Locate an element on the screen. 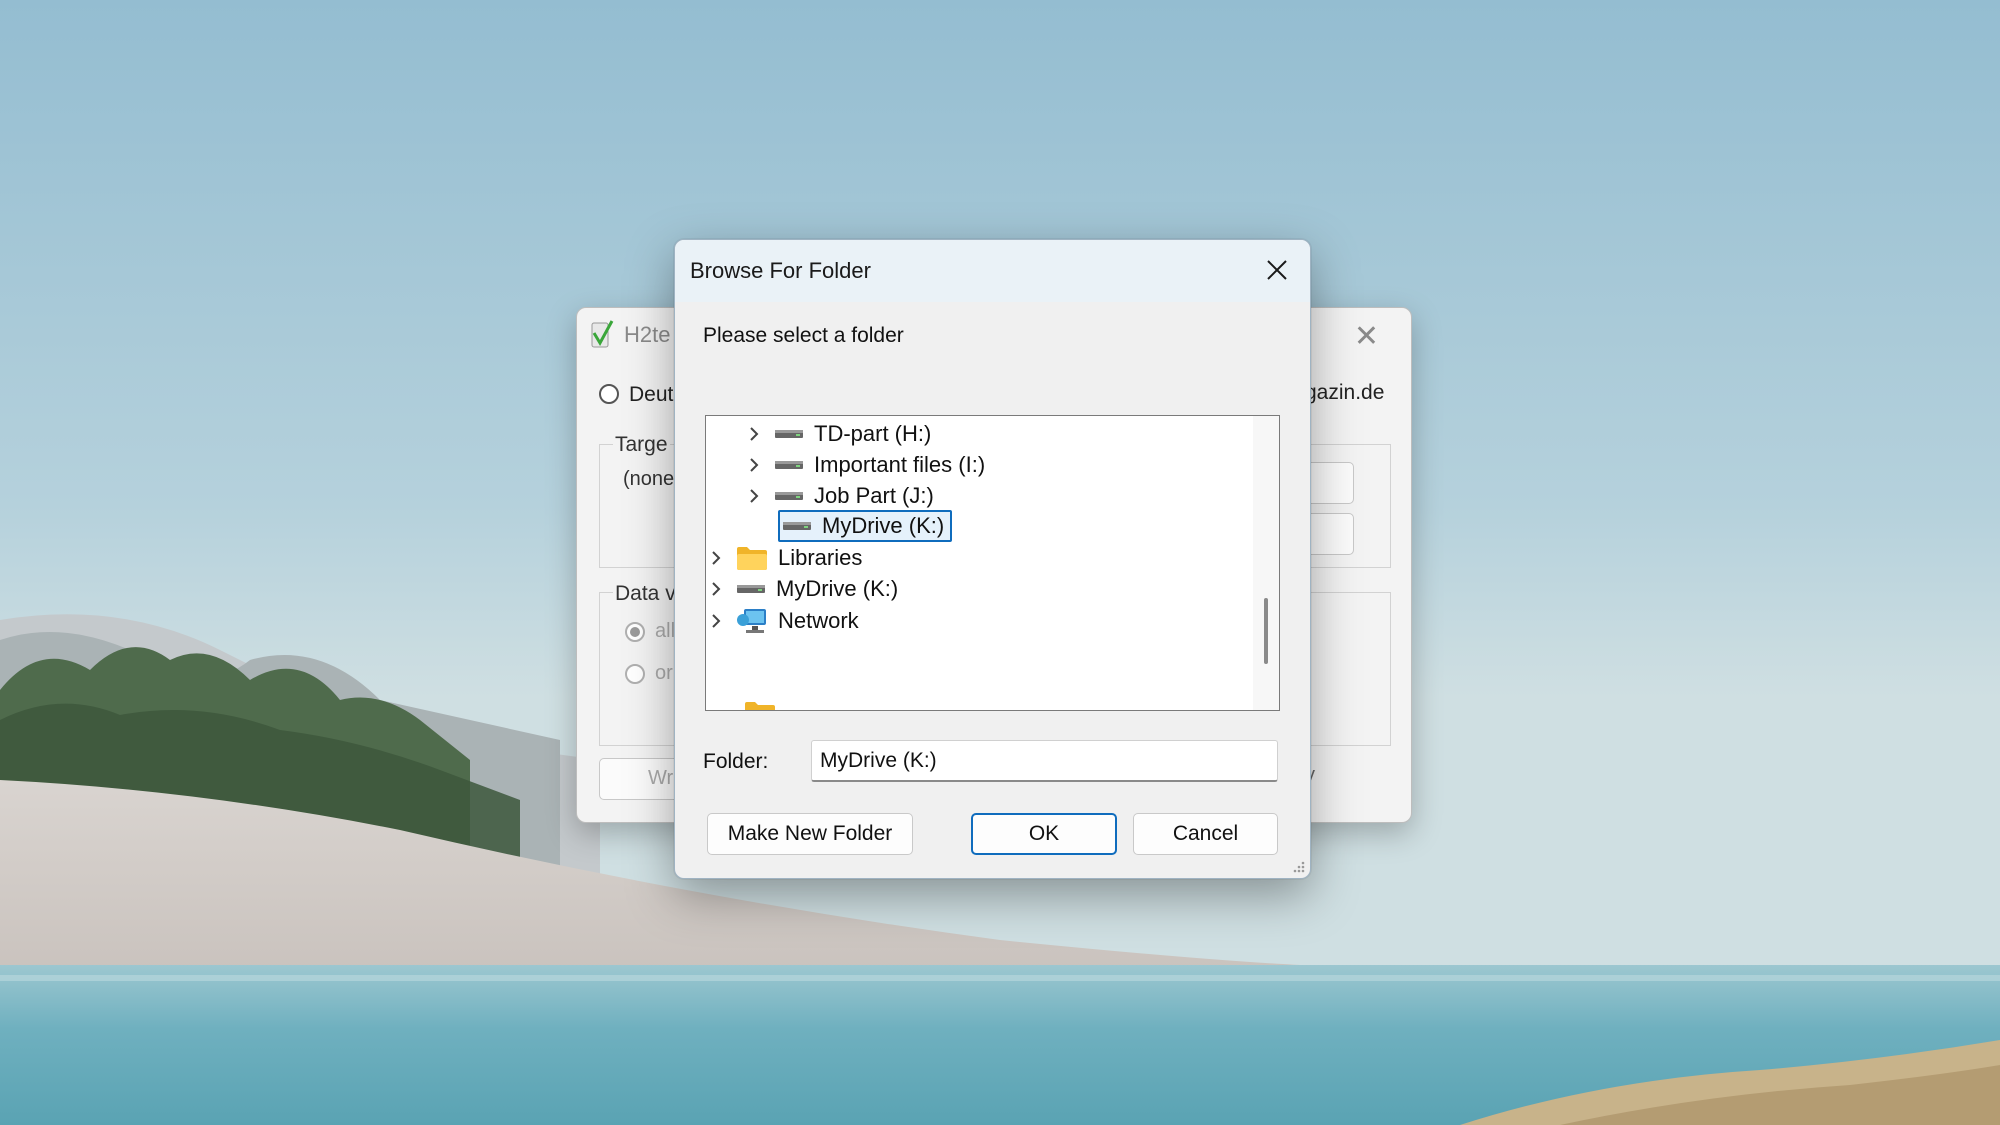 The height and width of the screenshot is (1125, 2000). make-new-folder-button: Make New Folder is located at coordinates (810, 834).